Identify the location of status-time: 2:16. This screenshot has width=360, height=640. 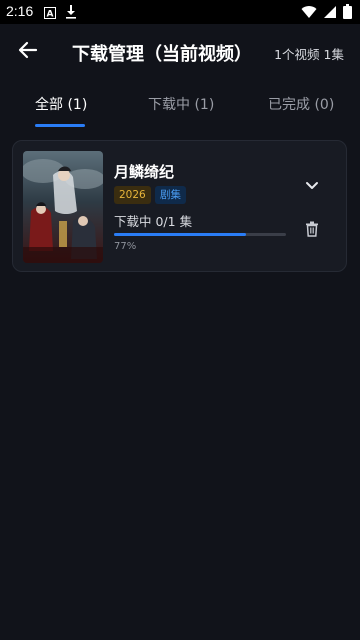
(20, 11).